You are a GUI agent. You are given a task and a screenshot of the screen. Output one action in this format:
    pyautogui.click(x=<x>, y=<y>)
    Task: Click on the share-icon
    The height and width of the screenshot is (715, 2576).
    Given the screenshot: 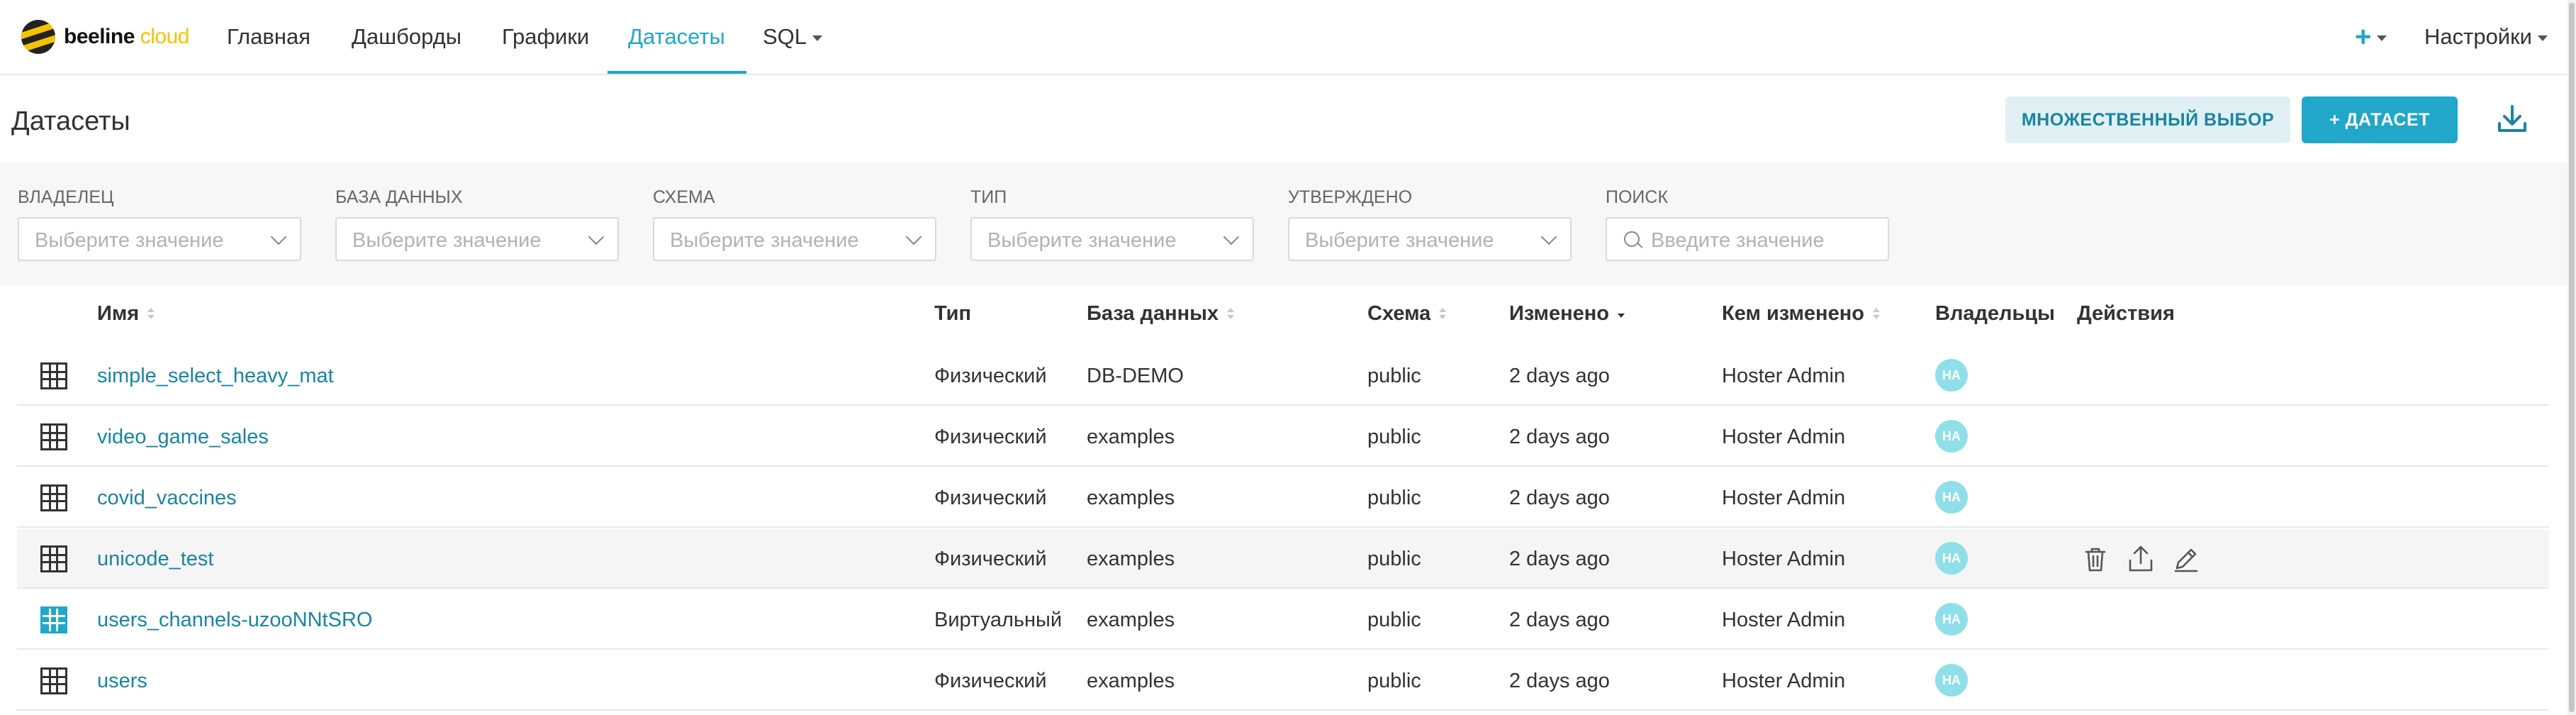 What is the action you would take?
    pyautogui.click(x=2141, y=559)
    